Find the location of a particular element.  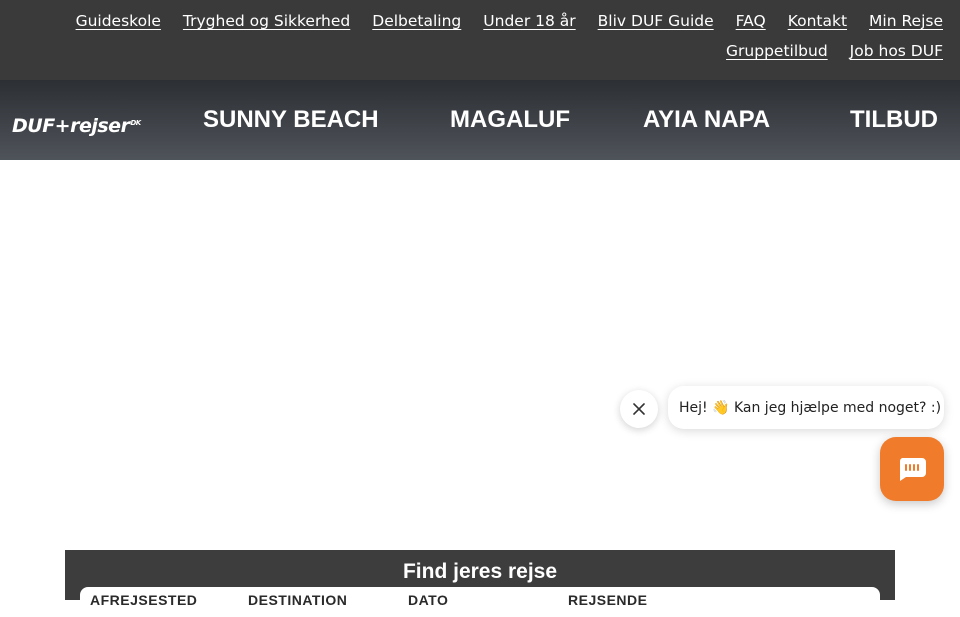

chat-icon is located at coordinates (912, 469).